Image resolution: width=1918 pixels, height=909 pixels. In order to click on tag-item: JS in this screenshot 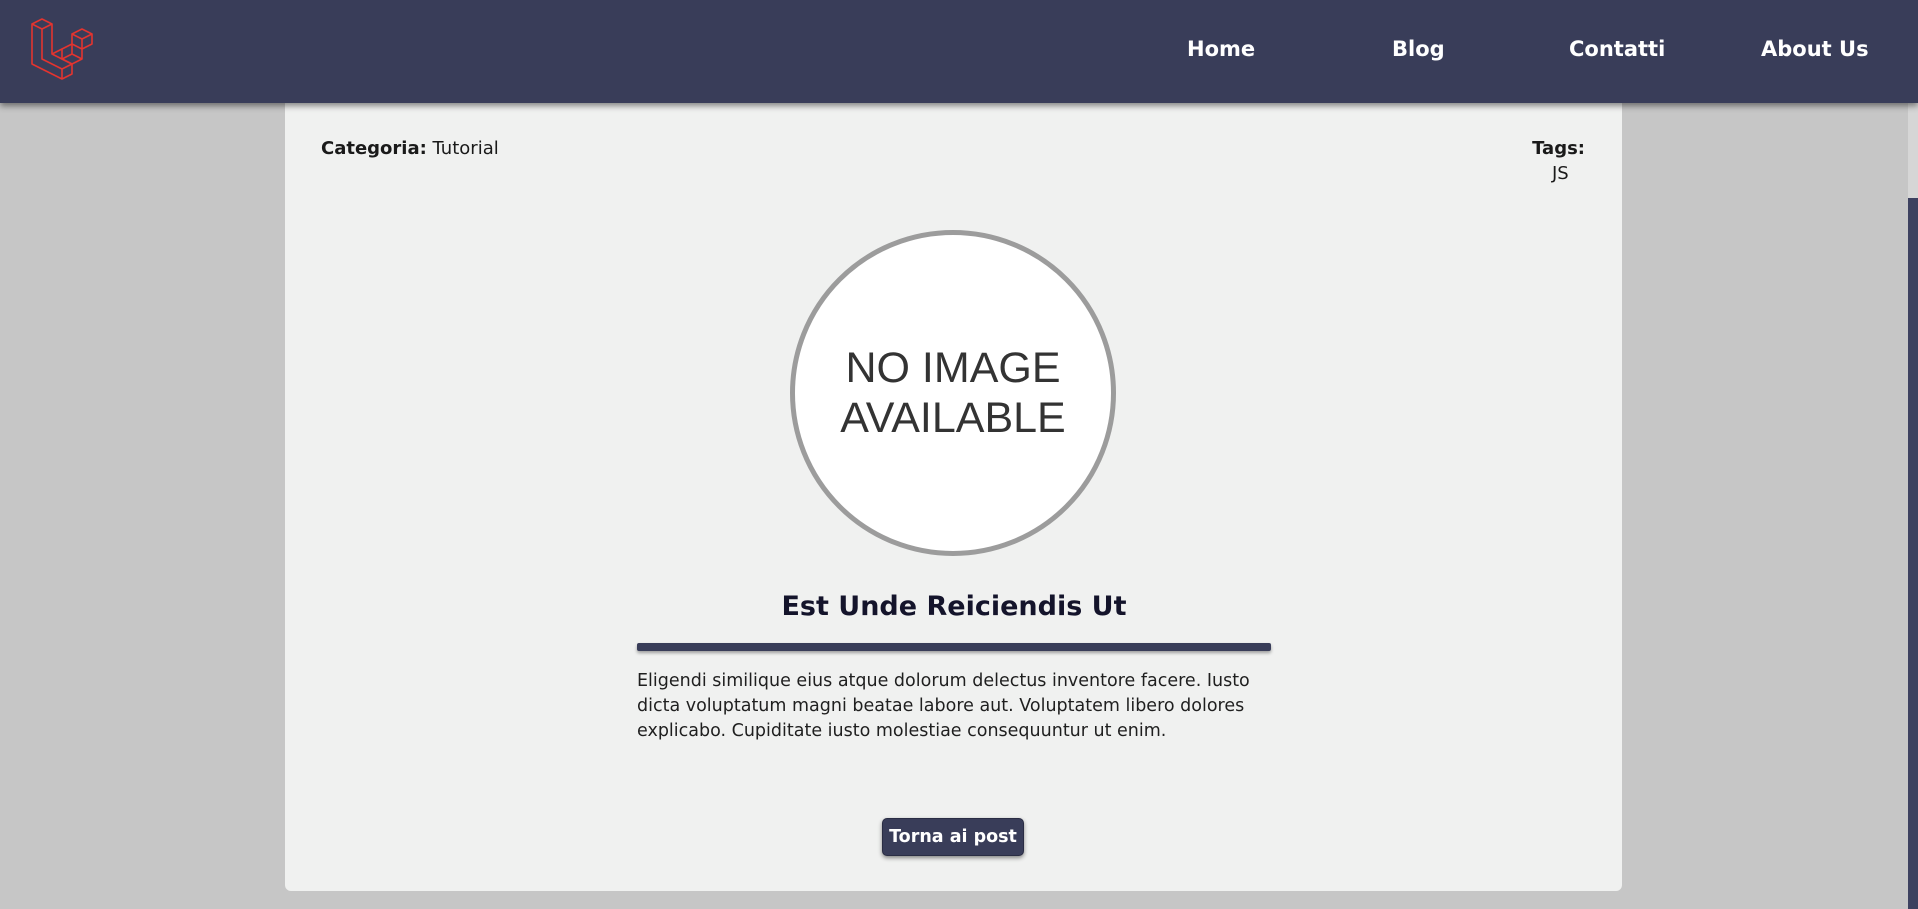, I will do `click(1560, 173)`.